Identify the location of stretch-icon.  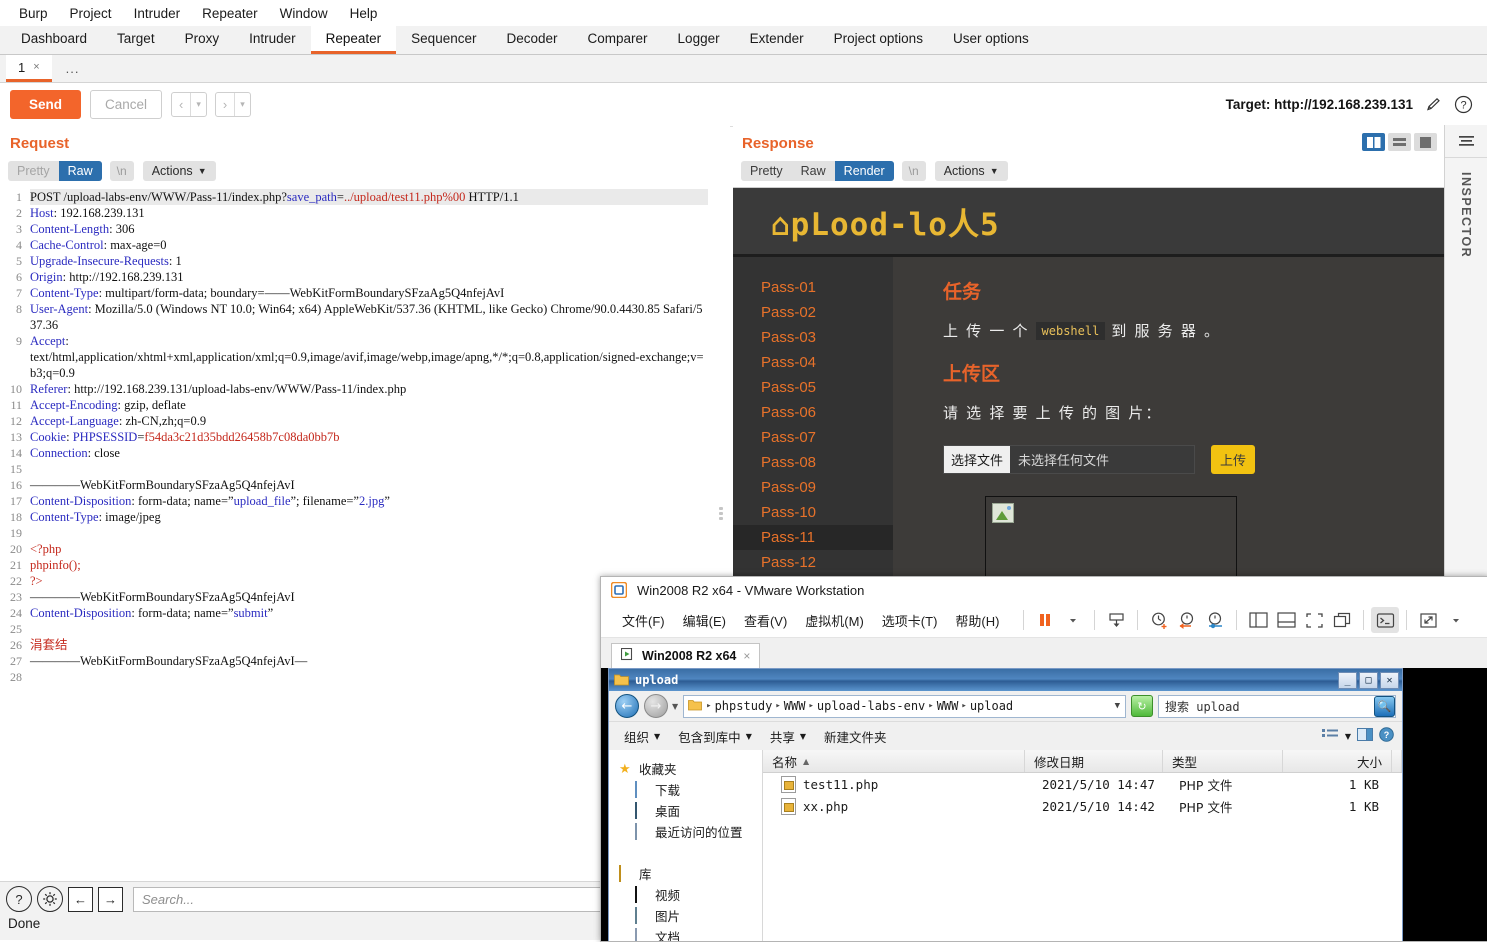
(1428, 620).